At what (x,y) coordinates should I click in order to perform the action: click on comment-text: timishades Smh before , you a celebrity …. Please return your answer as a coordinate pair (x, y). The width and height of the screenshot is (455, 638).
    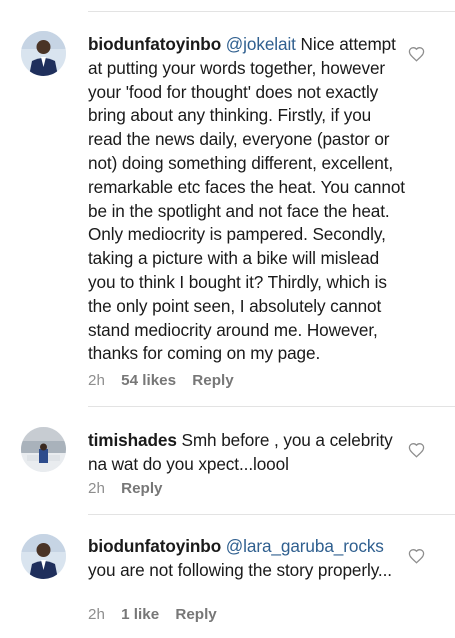
    Looking at the image, I should click on (247, 453).